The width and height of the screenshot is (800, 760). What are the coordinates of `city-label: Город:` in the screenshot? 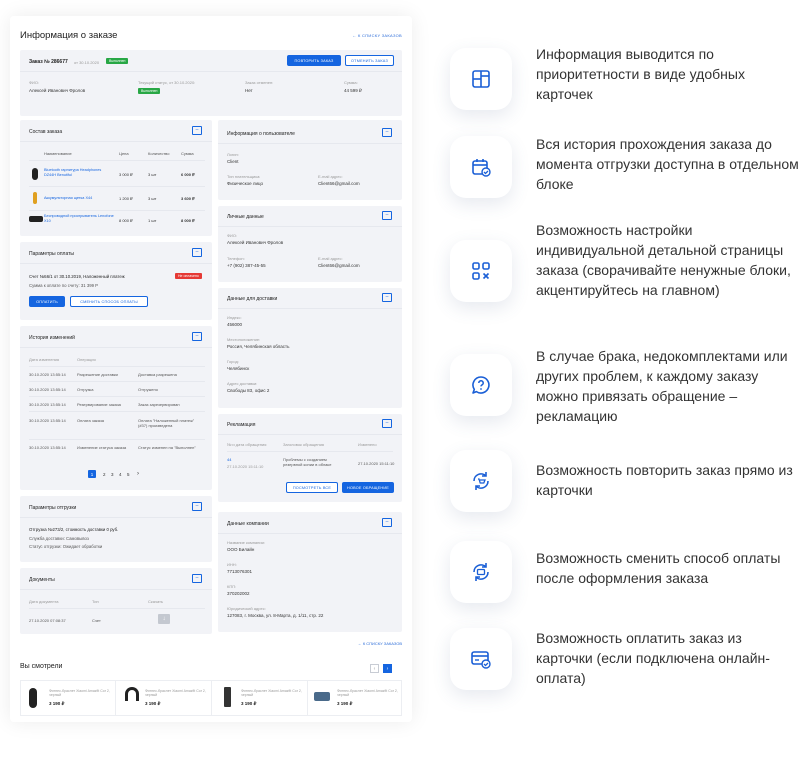 It's located at (233, 361).